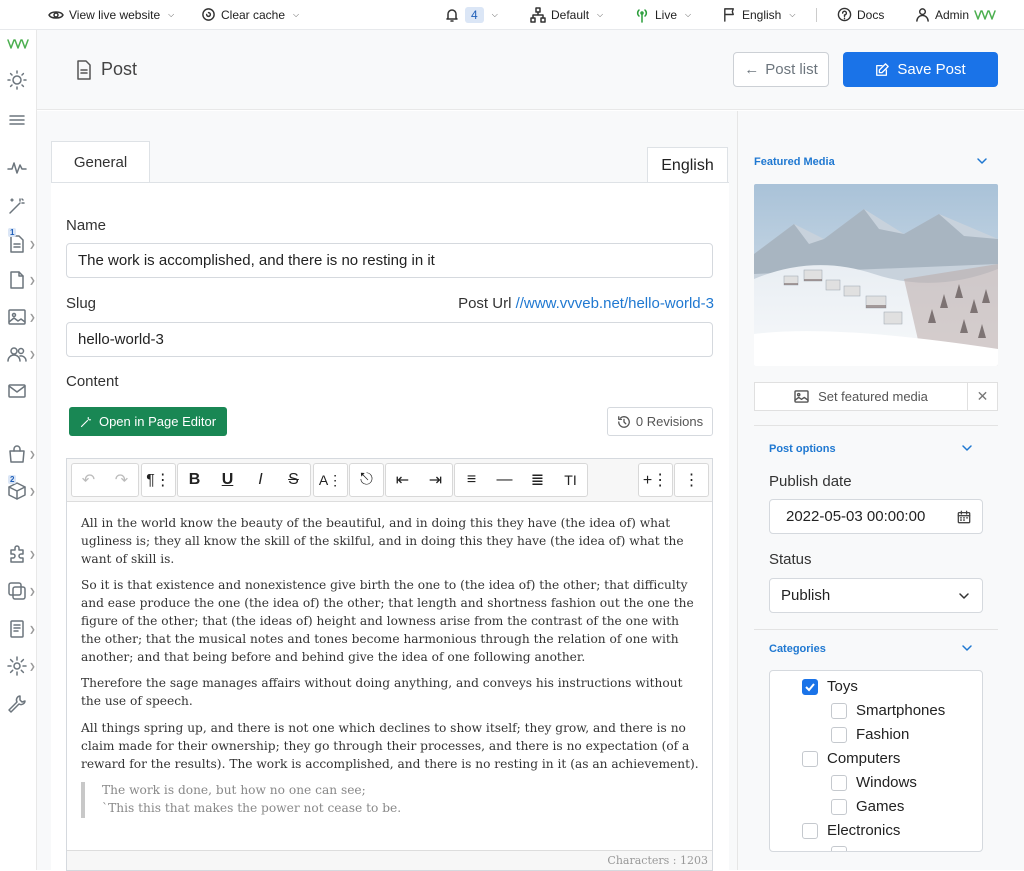 The height and width of the screenshot is (871, 1024). What do you see at coordinates (21, 318) in the screenshot?
I see `media-icon: ❯` at bounding box center [21, 318].